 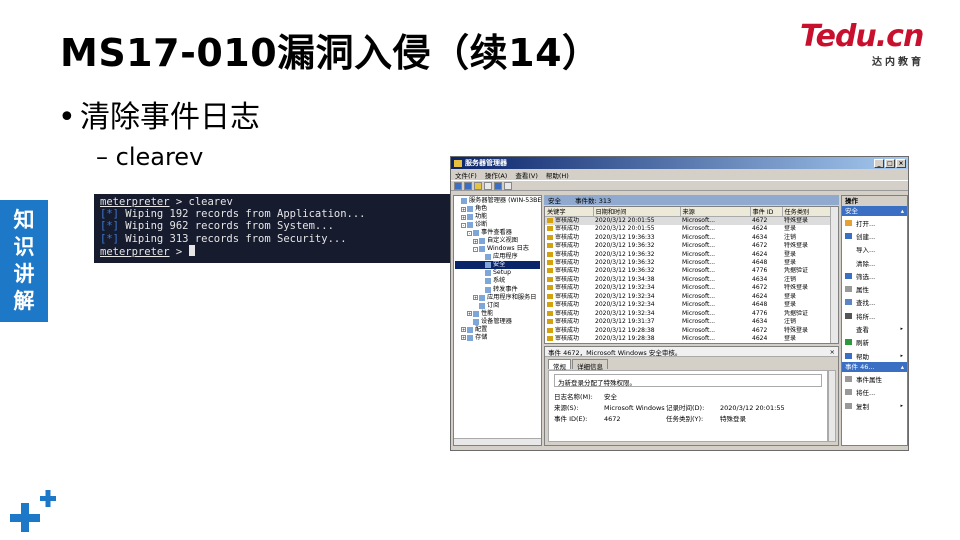 What do you see at coordinates (760, 279) in the screenshot?
I see `cell-text: 4634` at bounding box center [760, 279].